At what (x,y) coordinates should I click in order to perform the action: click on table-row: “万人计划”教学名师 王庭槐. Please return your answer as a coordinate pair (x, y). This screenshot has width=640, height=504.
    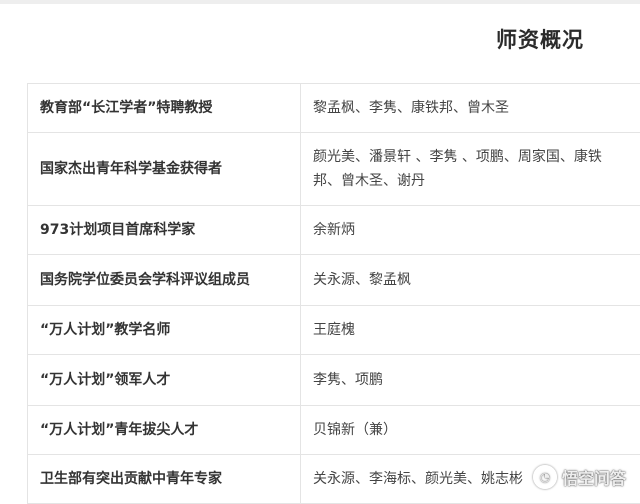
    Looking at the image, I should click on (334, 330).